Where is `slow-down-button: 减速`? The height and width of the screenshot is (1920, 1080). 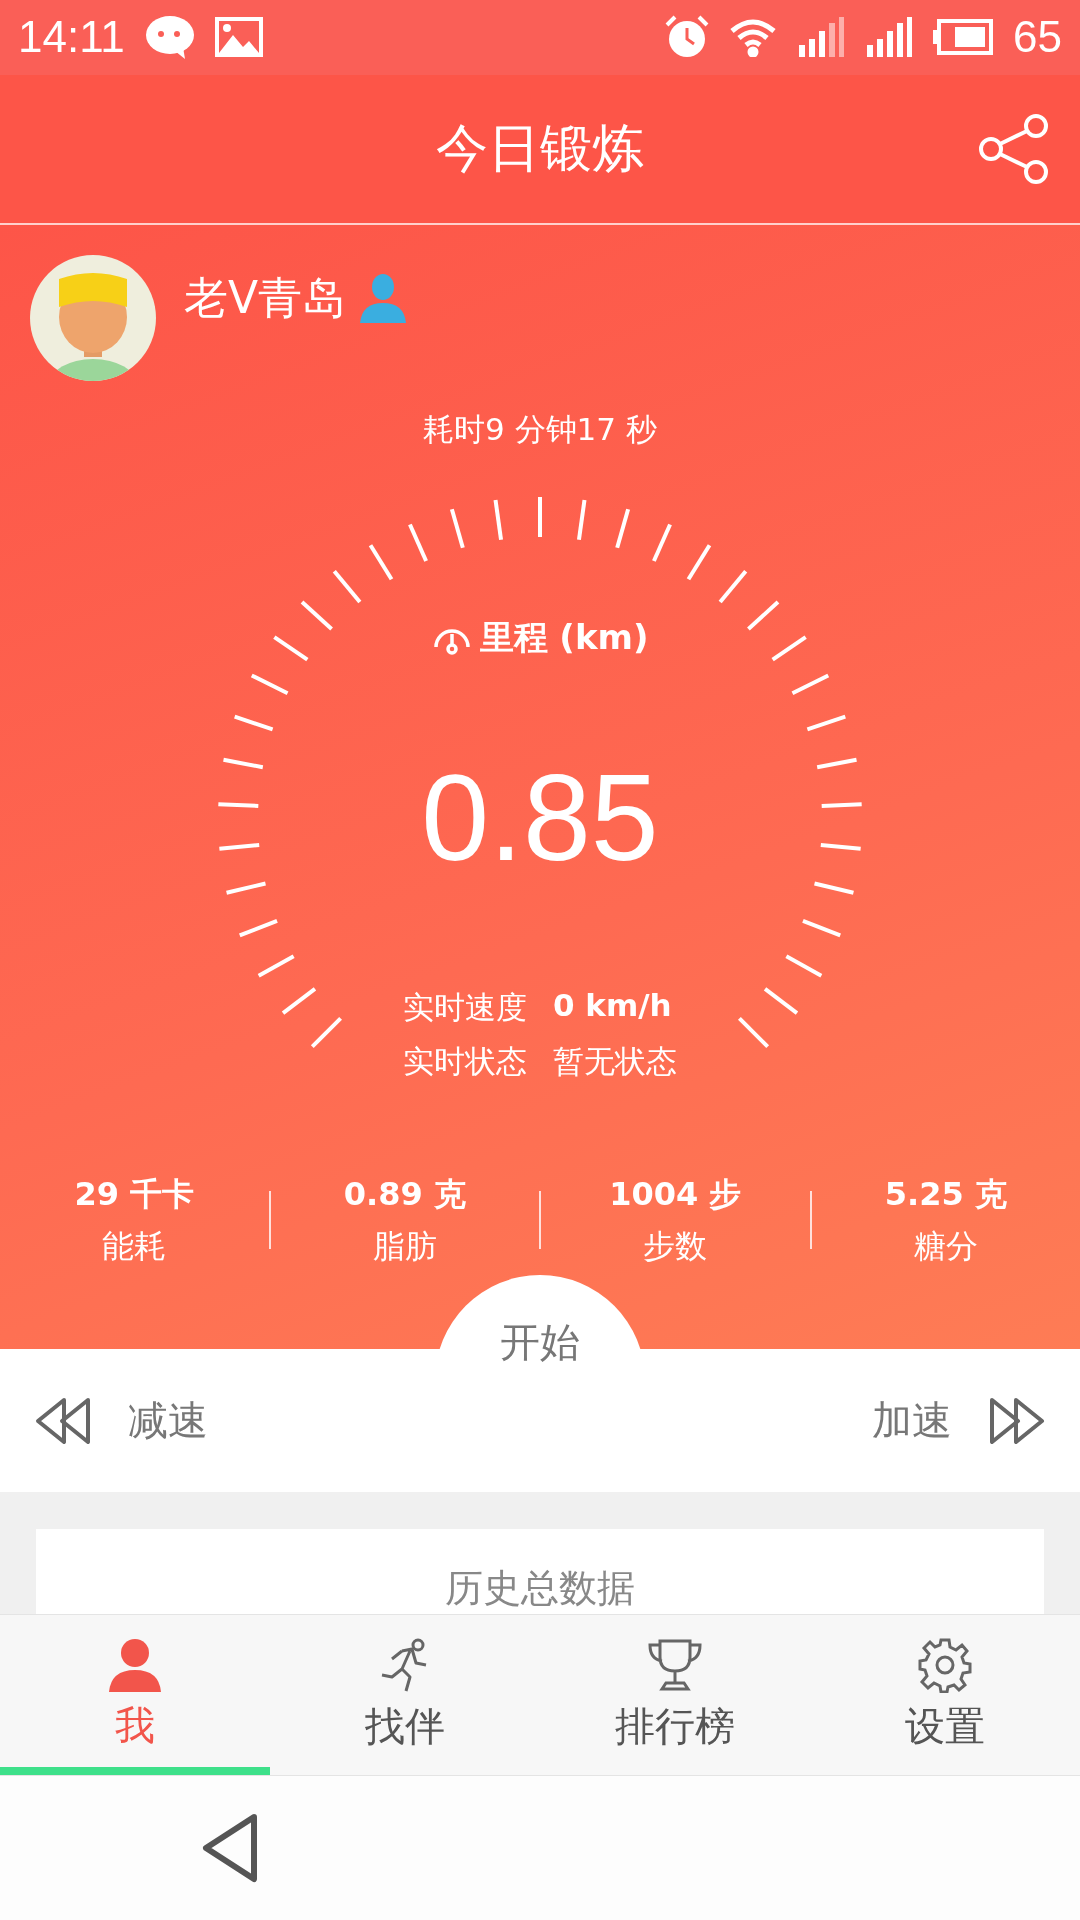 slow-down-button: 减速 is located at coordinates (121, 1421).